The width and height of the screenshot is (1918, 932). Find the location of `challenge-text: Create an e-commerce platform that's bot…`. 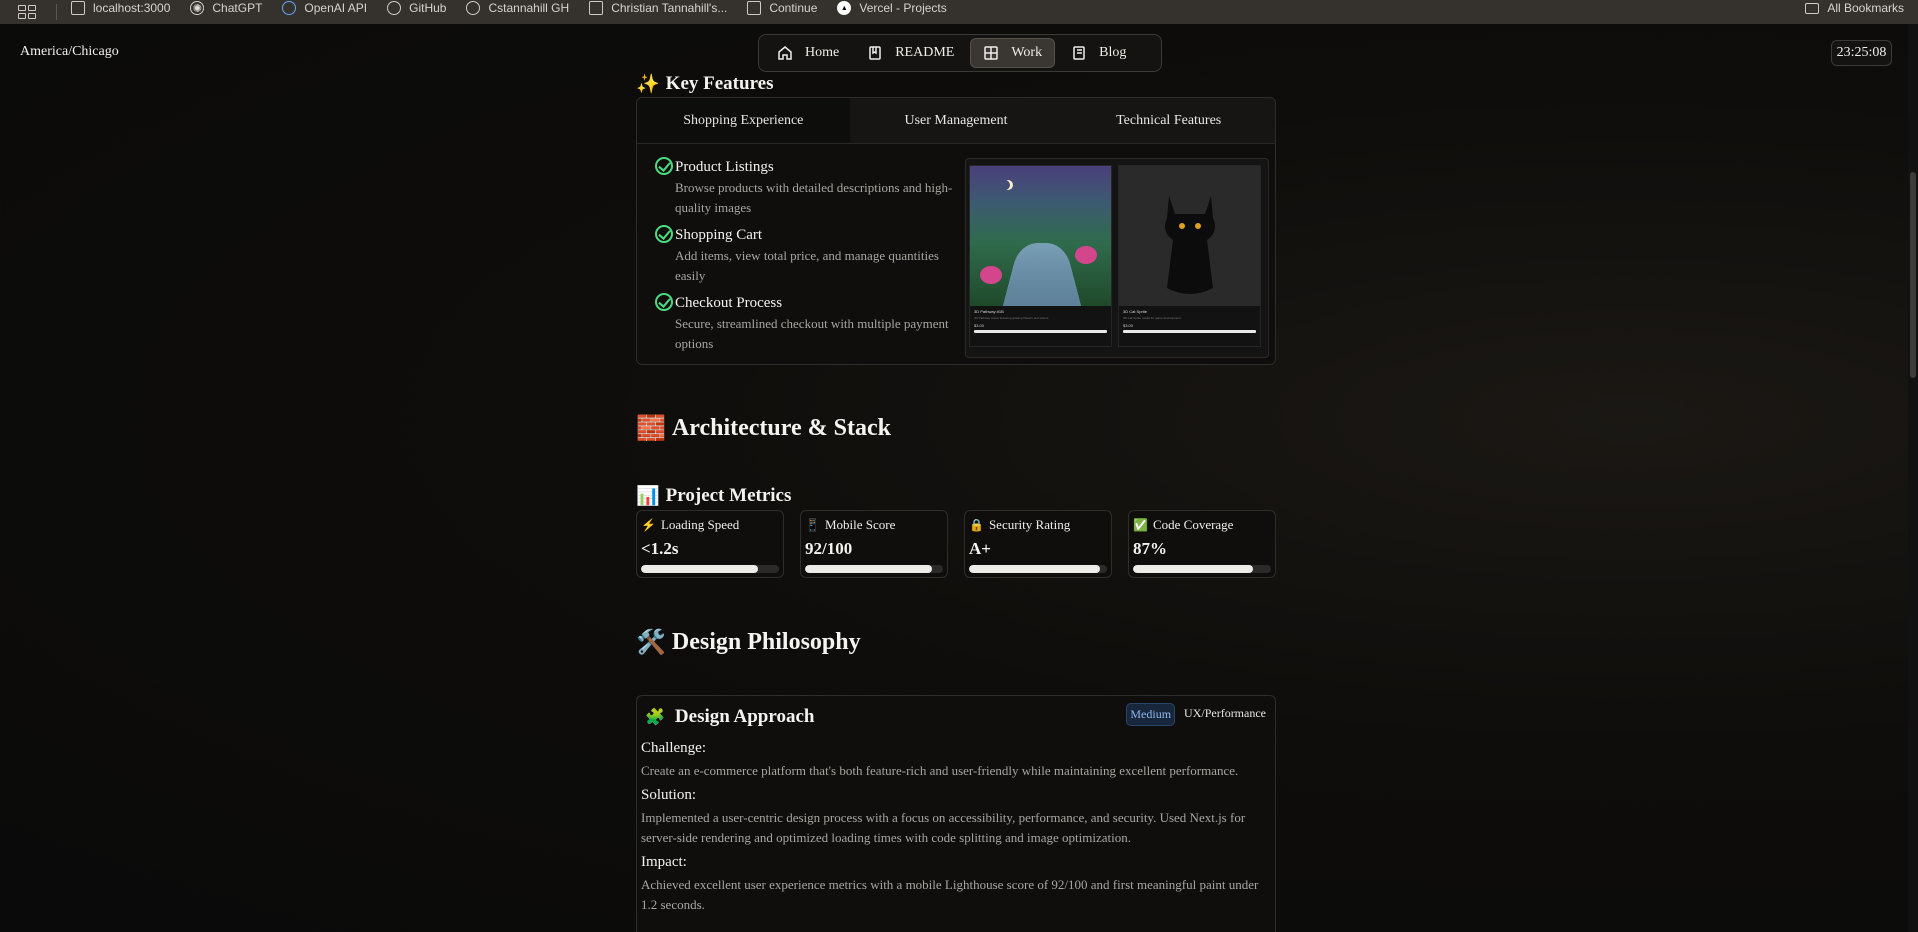

challenge-text: Create an e-commerce platform that's bot… is located at coordinates (940, 770).